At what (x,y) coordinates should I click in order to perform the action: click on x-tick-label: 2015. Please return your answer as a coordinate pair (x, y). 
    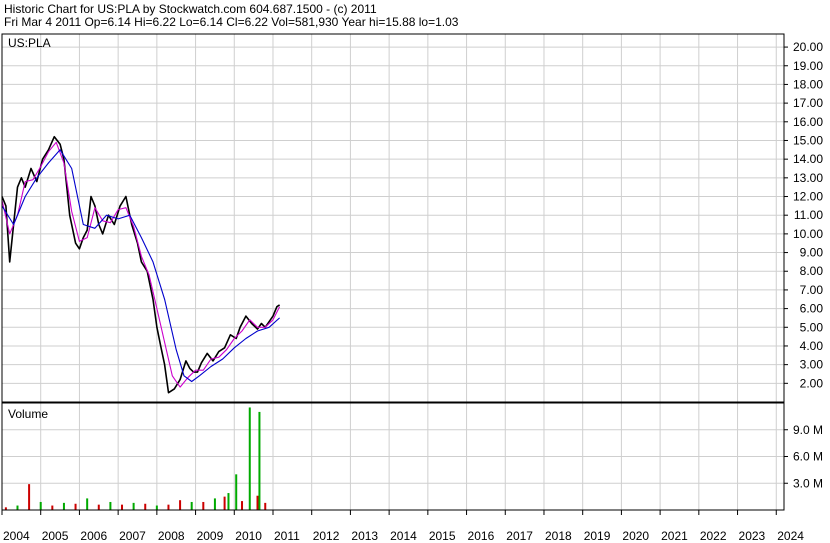
    Looking at the image, I should click on (442, 536).